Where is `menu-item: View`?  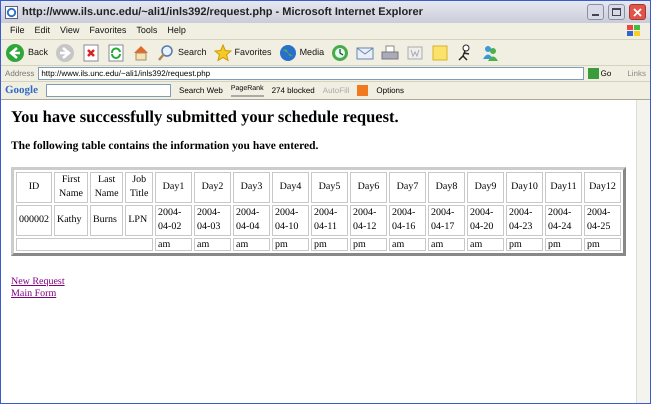
menu-item: View is located at coordinates (69, 31).